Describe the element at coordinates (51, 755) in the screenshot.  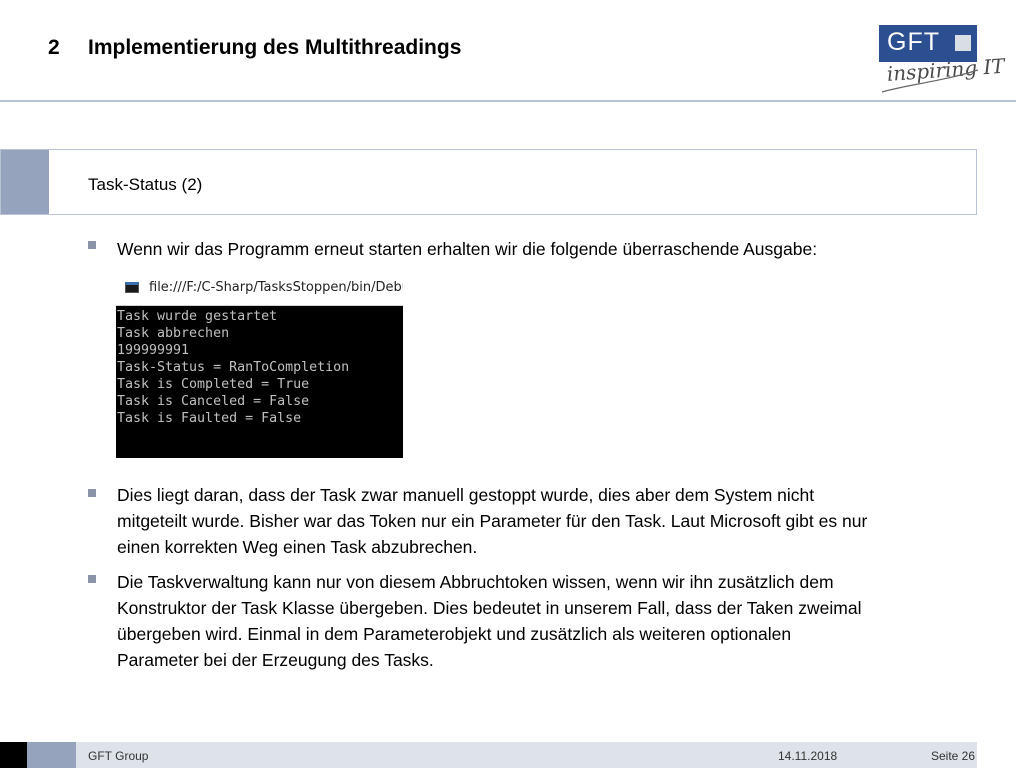
I see `footer-blue-block` at that location.